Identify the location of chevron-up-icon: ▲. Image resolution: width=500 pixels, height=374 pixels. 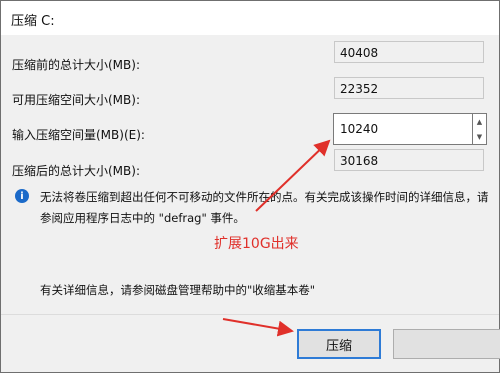
(479, 121).